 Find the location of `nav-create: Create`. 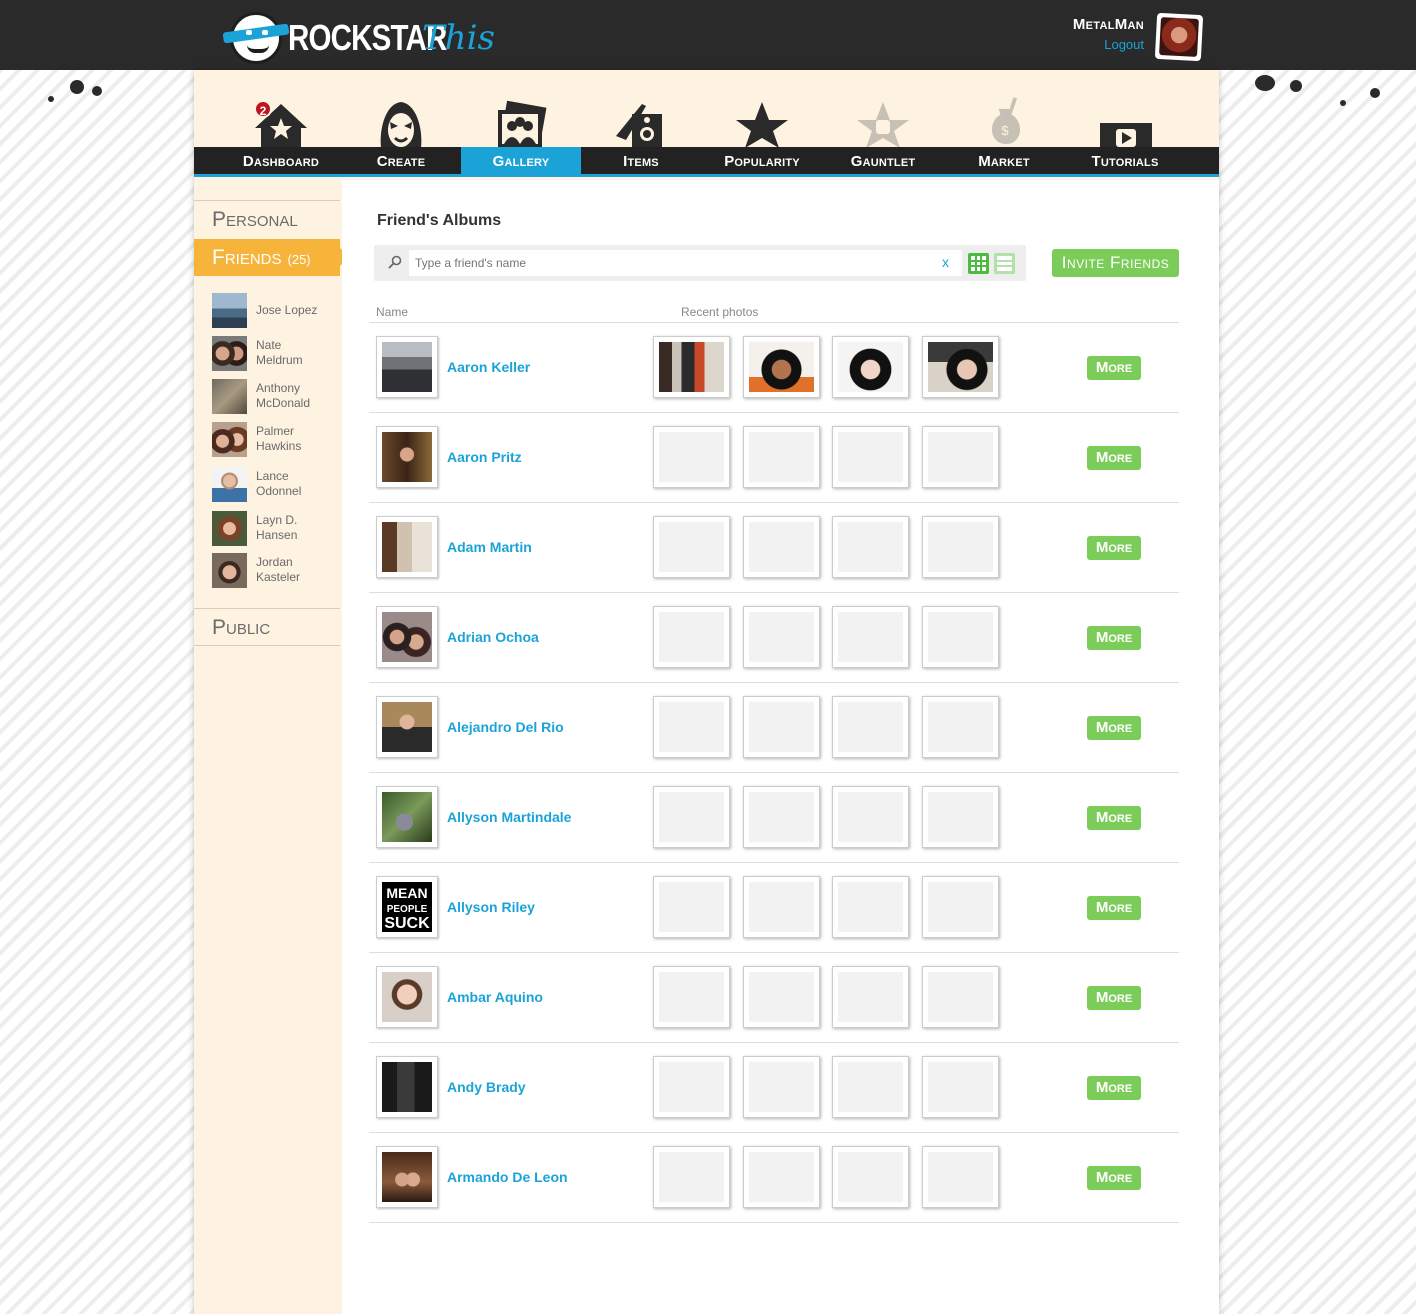

nav-create: Create is located at coordinates (401, 162).